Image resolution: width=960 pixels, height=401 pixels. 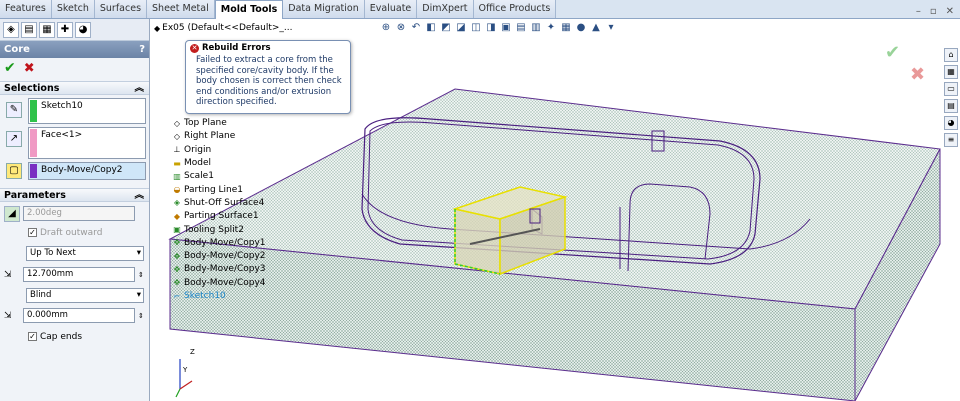 What do you see at coordinates (951, 123) in the screenshot?
I see `appearances-icon: ◕` at bounding box center [951, 123].